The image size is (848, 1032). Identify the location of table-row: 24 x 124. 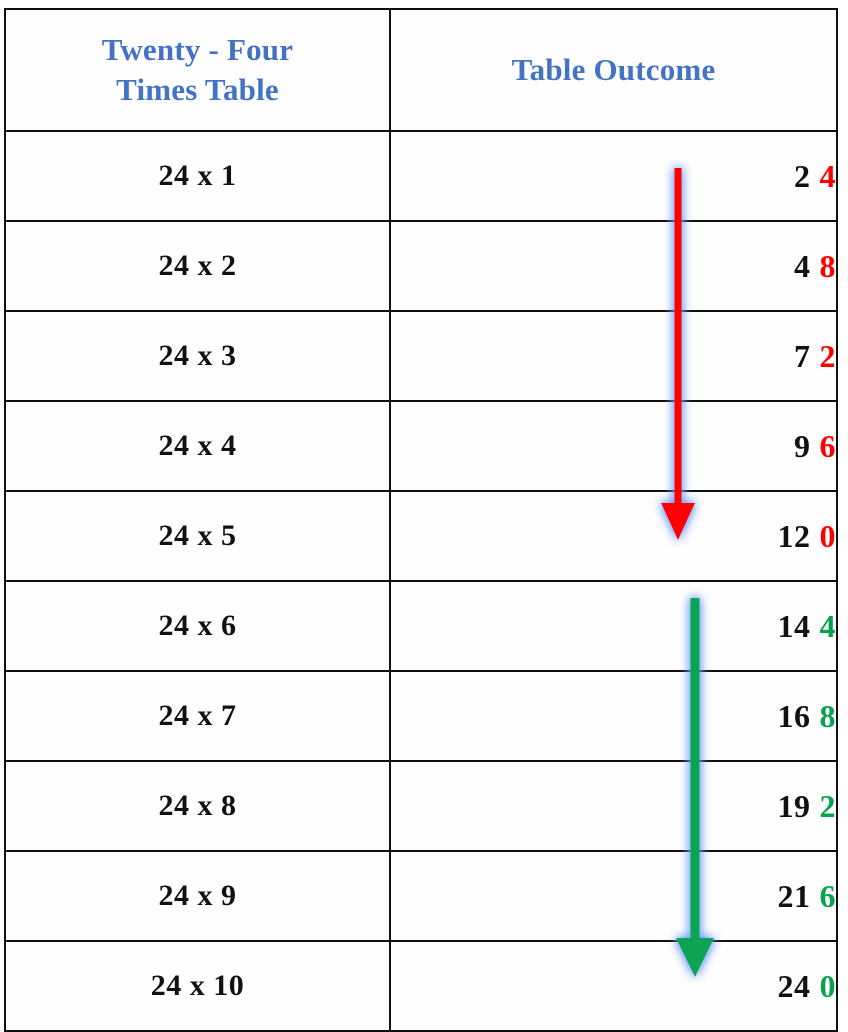
(421, 176).